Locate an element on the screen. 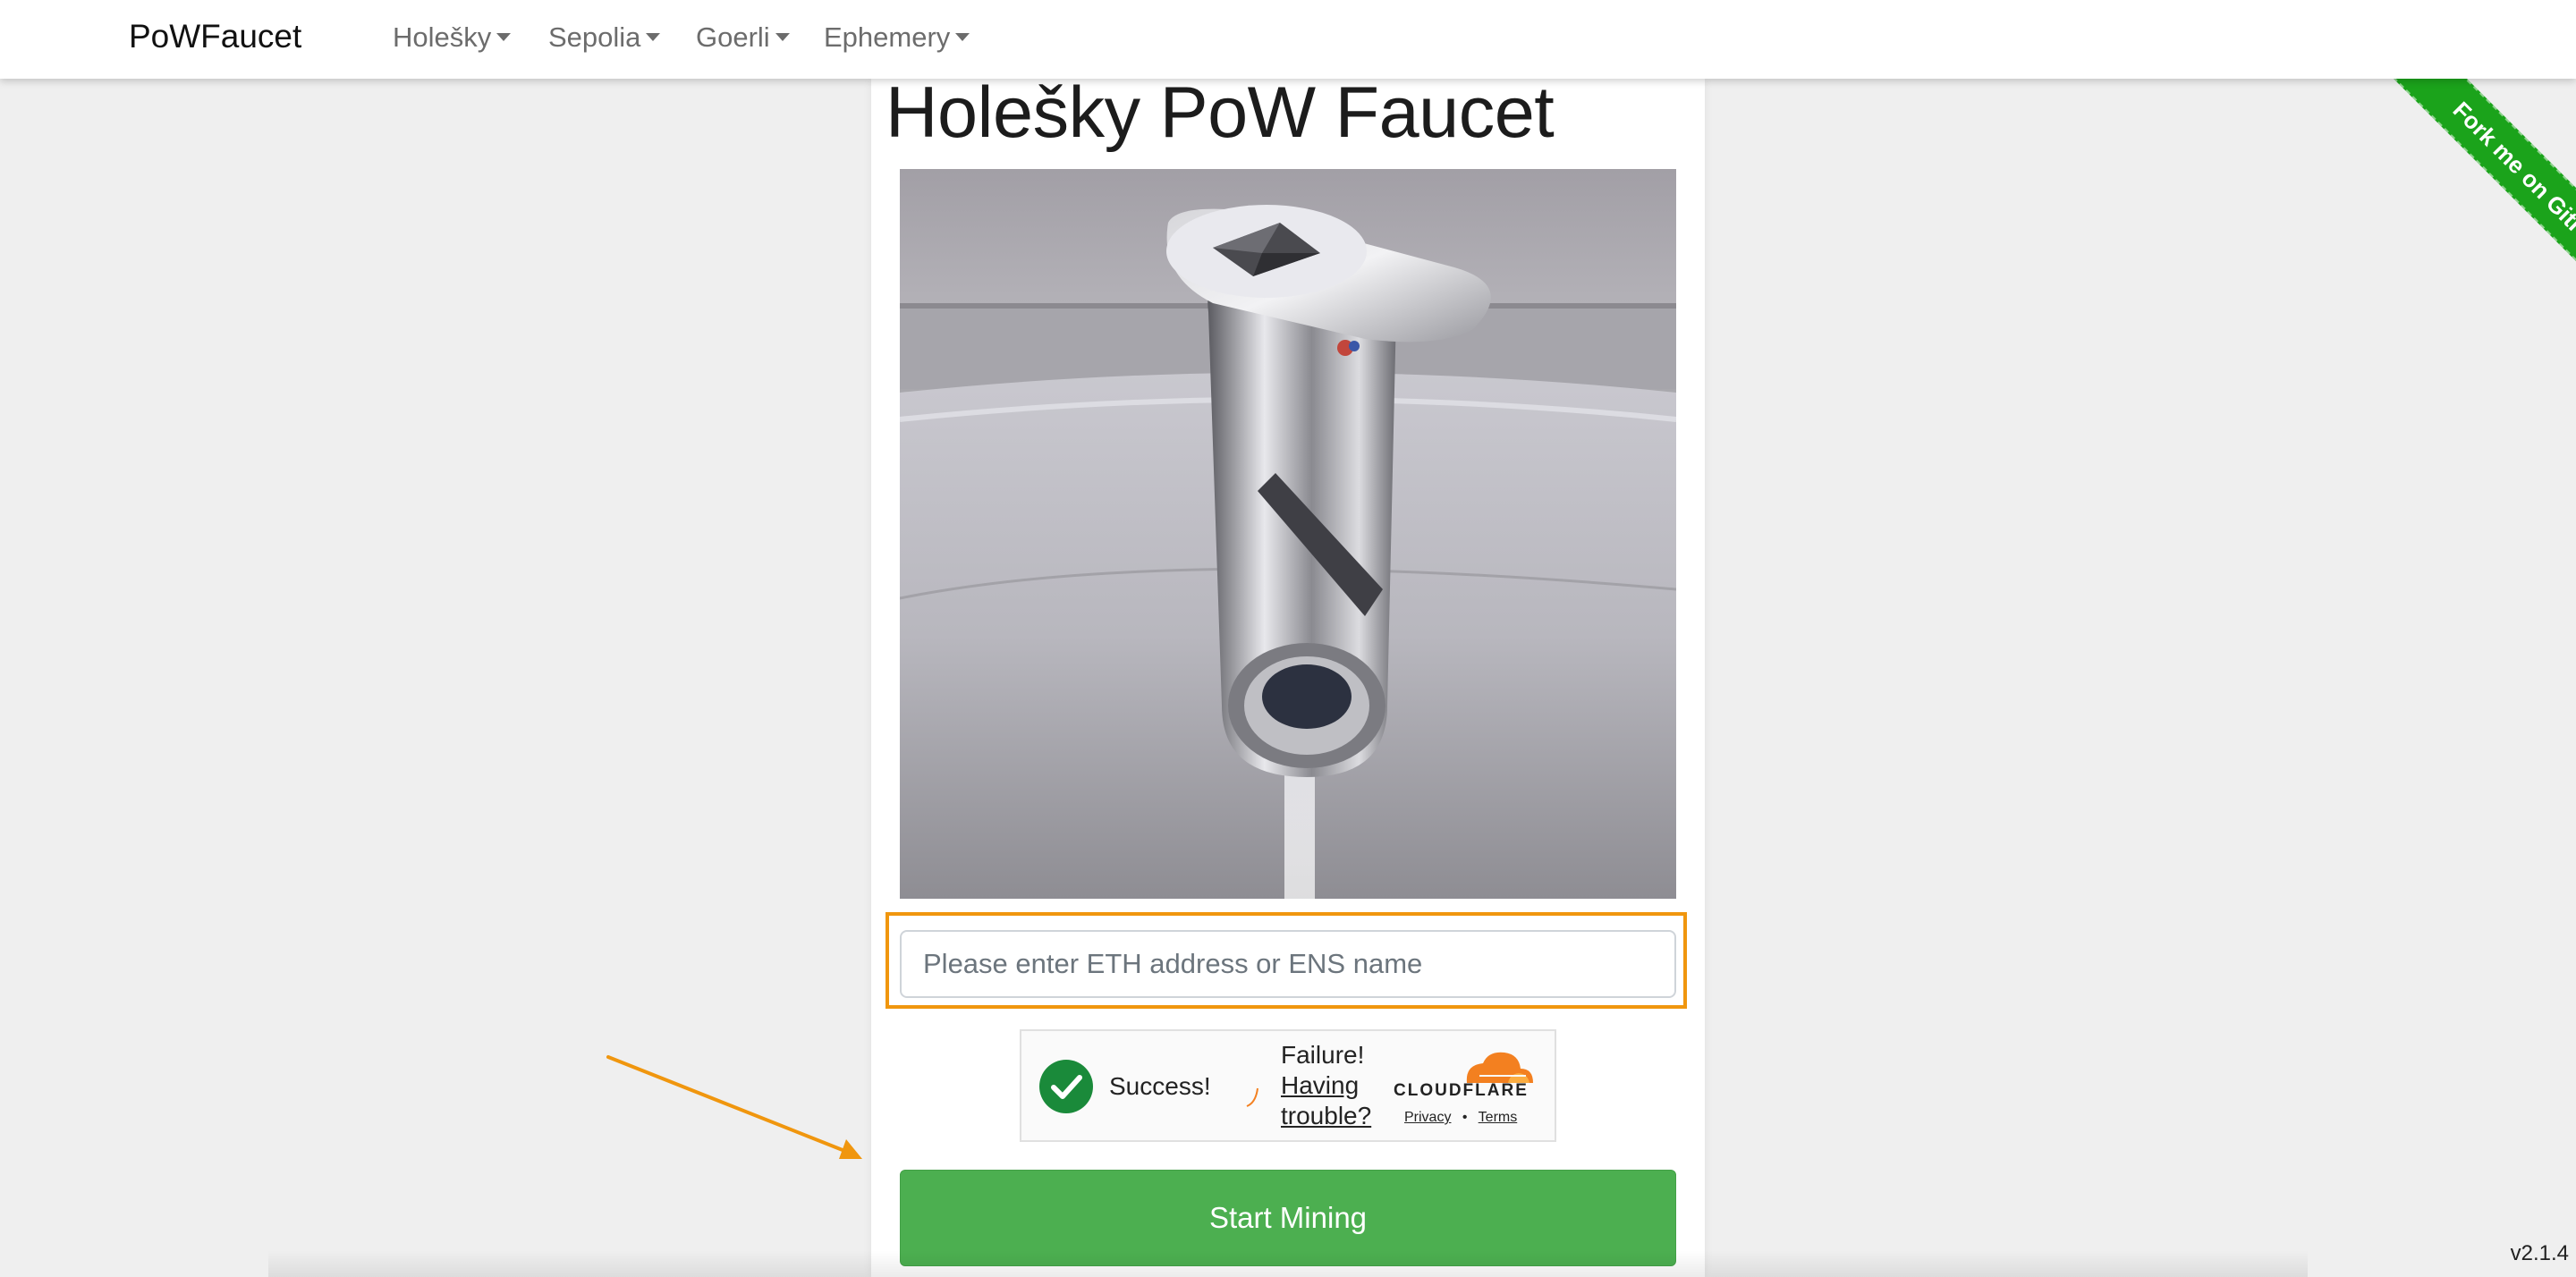 Image resolution: width=2576 pixels, height=1277 pixels. version-label: v2.1.4 is located at coordinates (2539, 1253).